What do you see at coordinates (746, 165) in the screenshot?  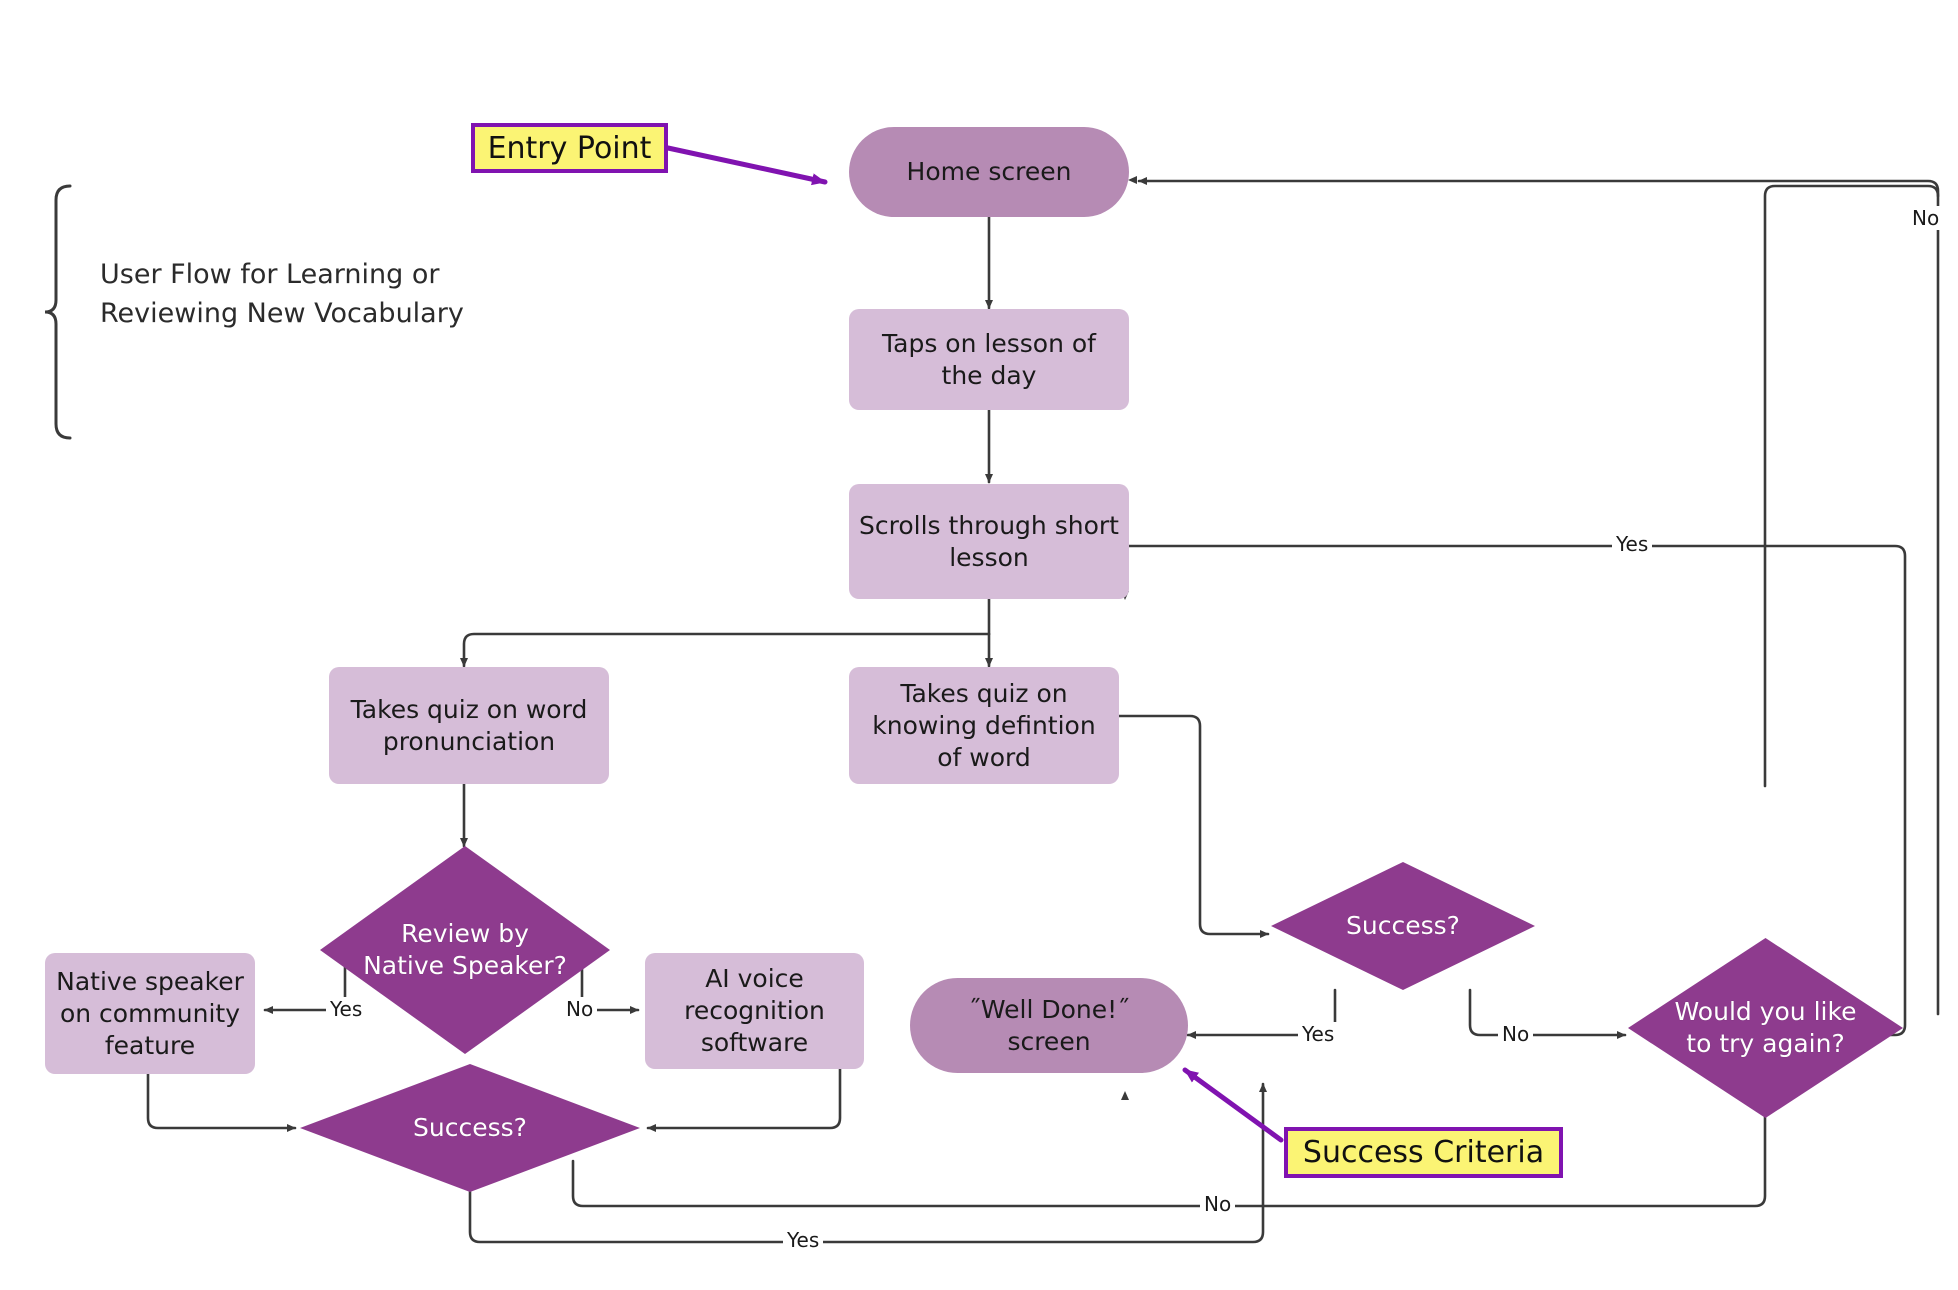 I see `annotation-arrow-entry` at bounding box center [746, 165].